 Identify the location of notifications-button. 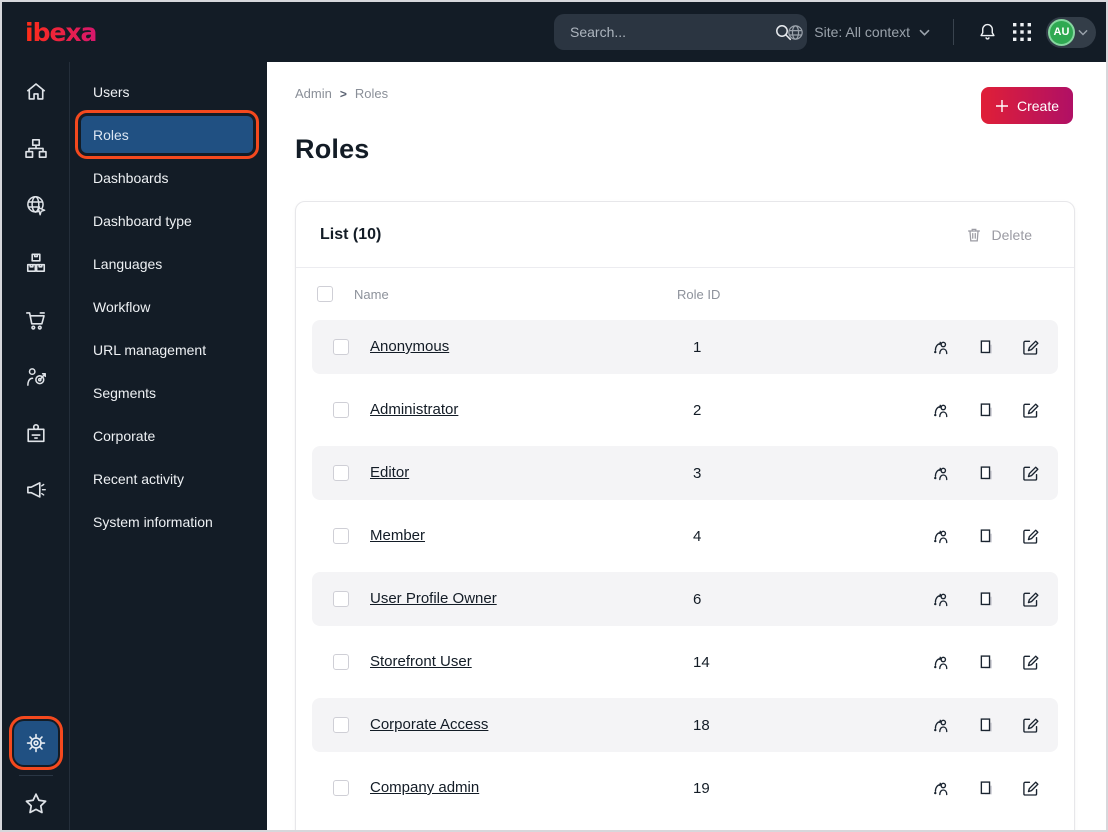
(987, 32).